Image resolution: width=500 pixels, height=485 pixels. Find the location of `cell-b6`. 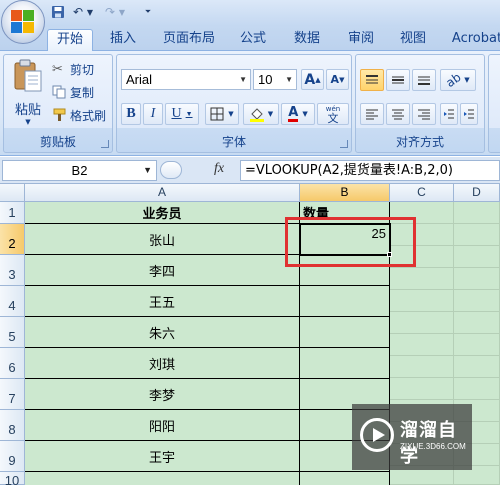

cell-b6 is located at coordinates (345, 363).